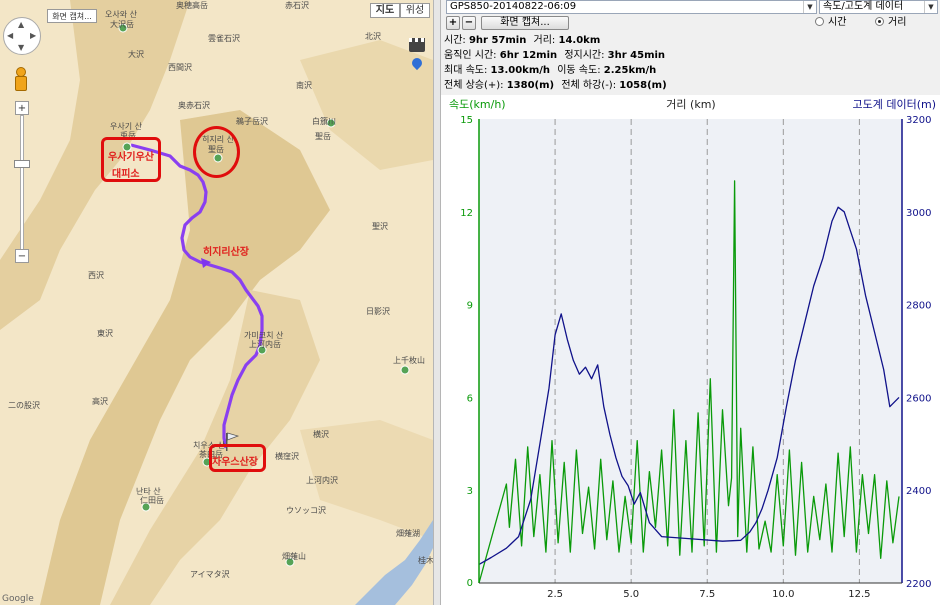 The width and height of the screenshot is (940, 605). Describe the element at coordinates (324, 121) in the screenshot. I see `map-label: 白籏川` at that location.